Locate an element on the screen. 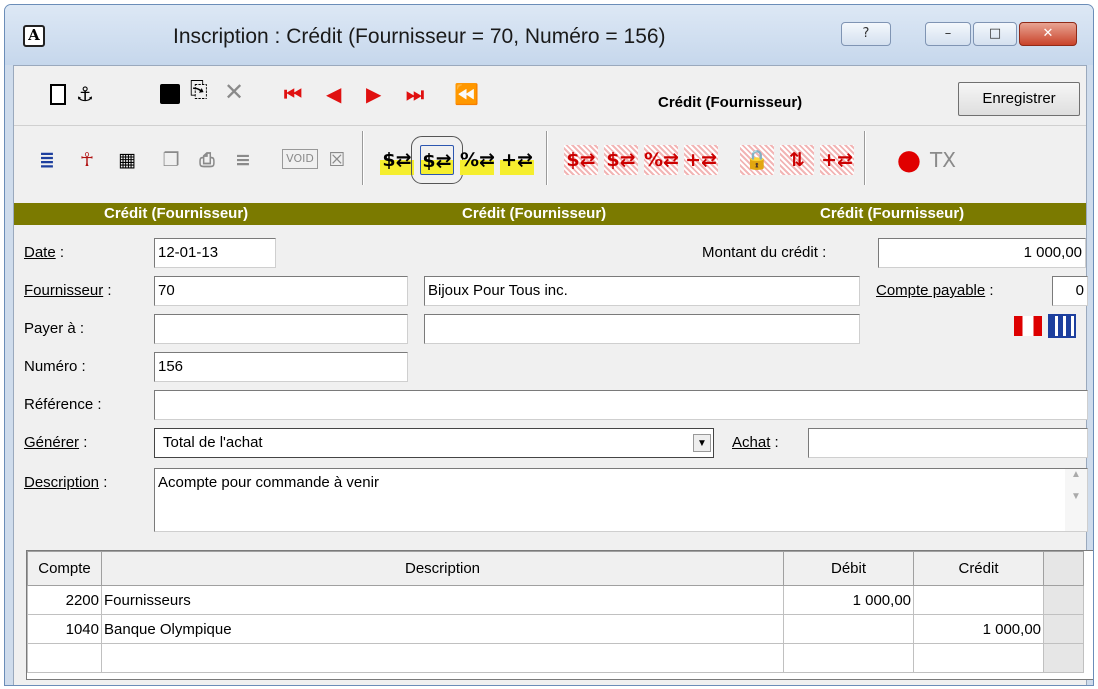  cell-description: Banque Olympique is located at coordinates (442, 629).